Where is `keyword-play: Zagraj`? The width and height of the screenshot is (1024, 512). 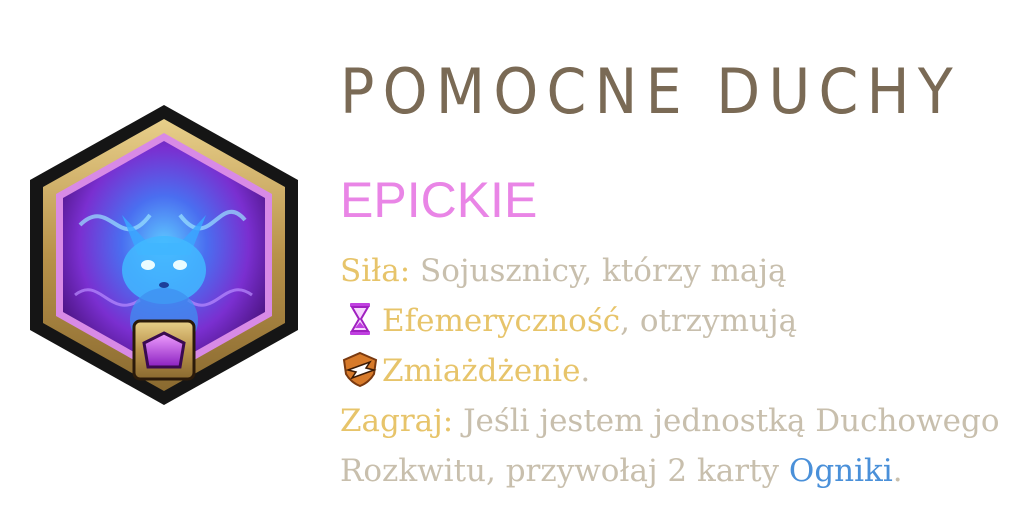 keyword-play: Zagraj is located at coordinates (391, 421).